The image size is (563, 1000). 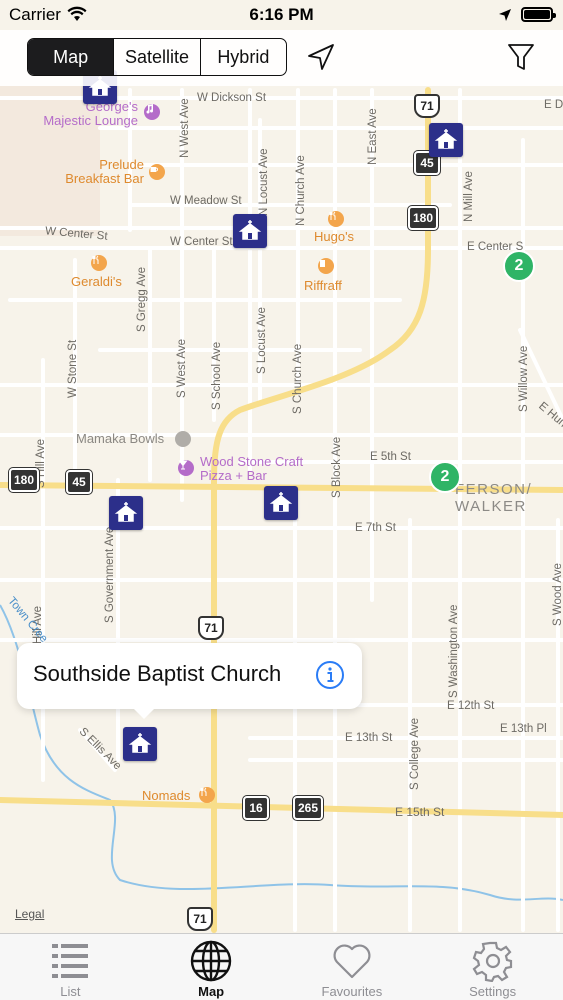 What do you see at coordinates (232, 98) in the screenshot?
I see `street-label: W Dickson St` at bounding box center [232, 98].